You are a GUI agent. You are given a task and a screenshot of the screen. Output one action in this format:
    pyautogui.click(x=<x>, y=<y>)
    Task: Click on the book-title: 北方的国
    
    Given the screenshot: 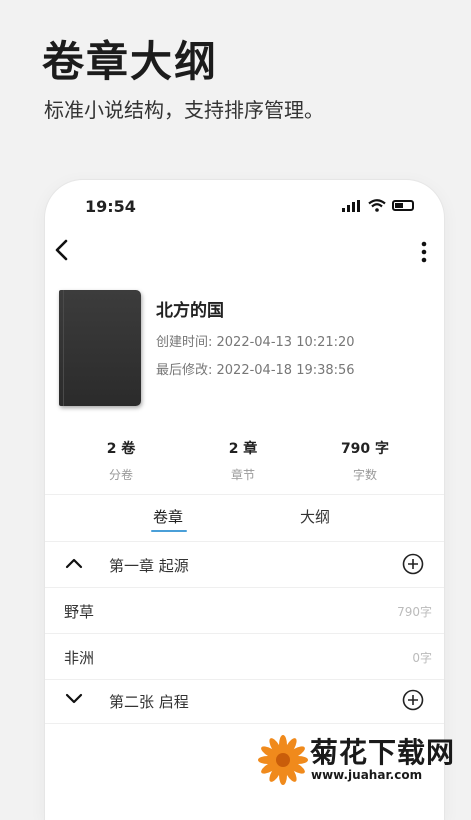 What is the action you would take?
    pyautogui.click(x=190, y=311)
    